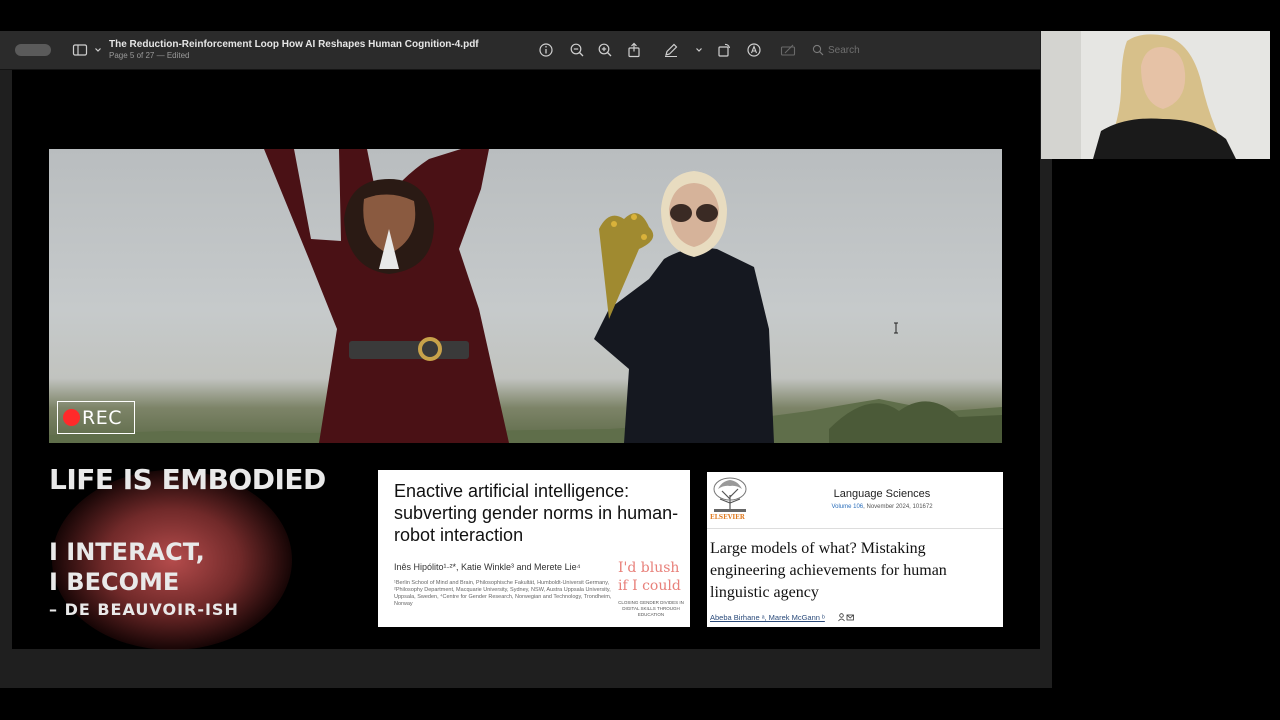  Describe the element at coordinates (102, 417) in the screenshot. I see `rec-label: REC` at that location.